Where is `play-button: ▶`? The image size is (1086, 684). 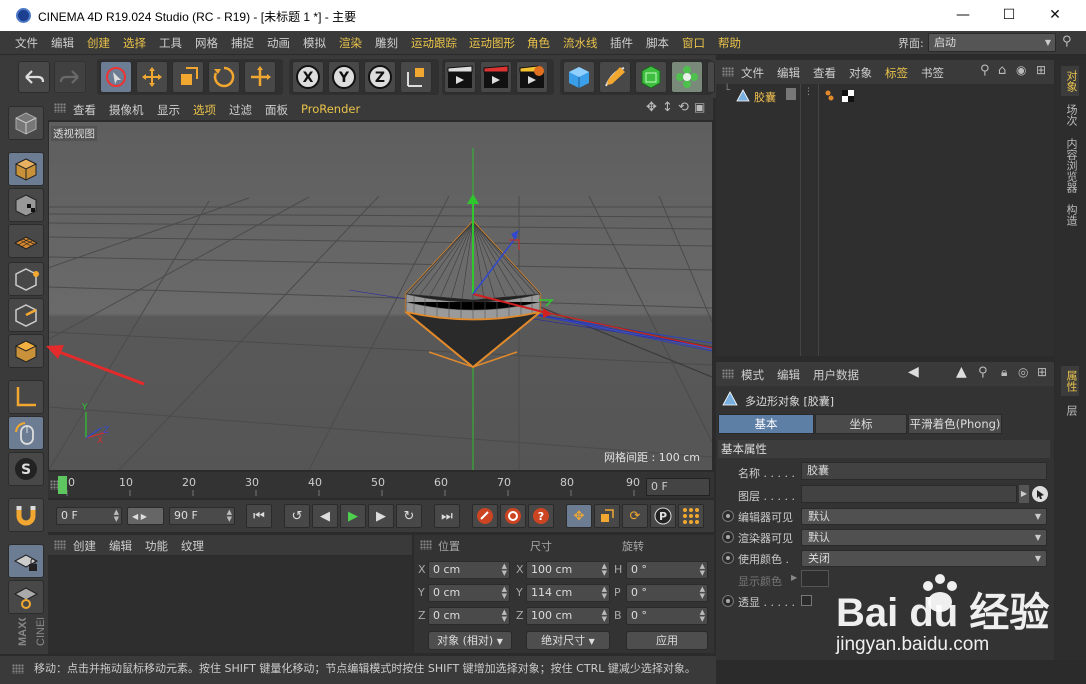
play-button: ▶ is located at coordinates (353, 516).